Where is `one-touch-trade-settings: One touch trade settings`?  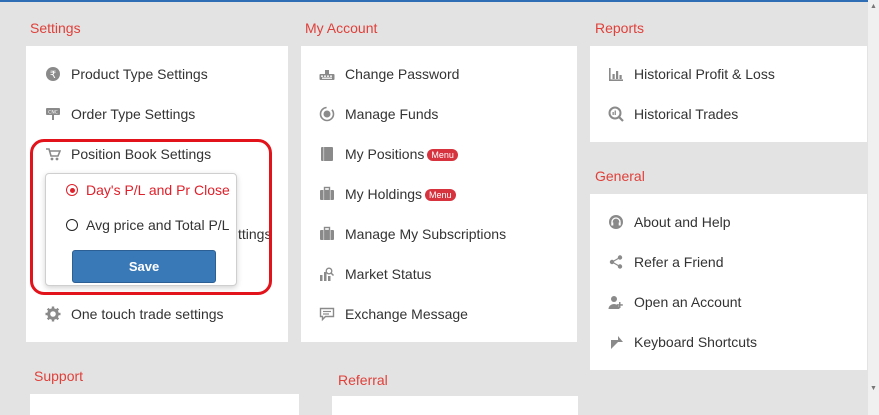 one-touch-trade-settings: One touch trade settings is located at coordinates (134, 314).